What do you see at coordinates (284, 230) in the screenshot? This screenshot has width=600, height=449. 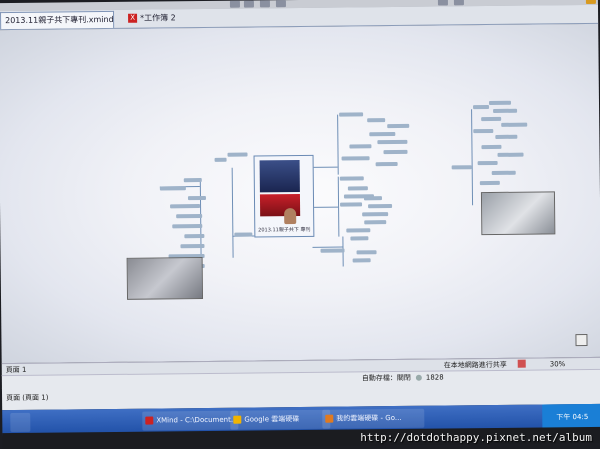 I see `central-topic-caption: 2013.11親子共下 專刊` at bounding box center [284, 230].